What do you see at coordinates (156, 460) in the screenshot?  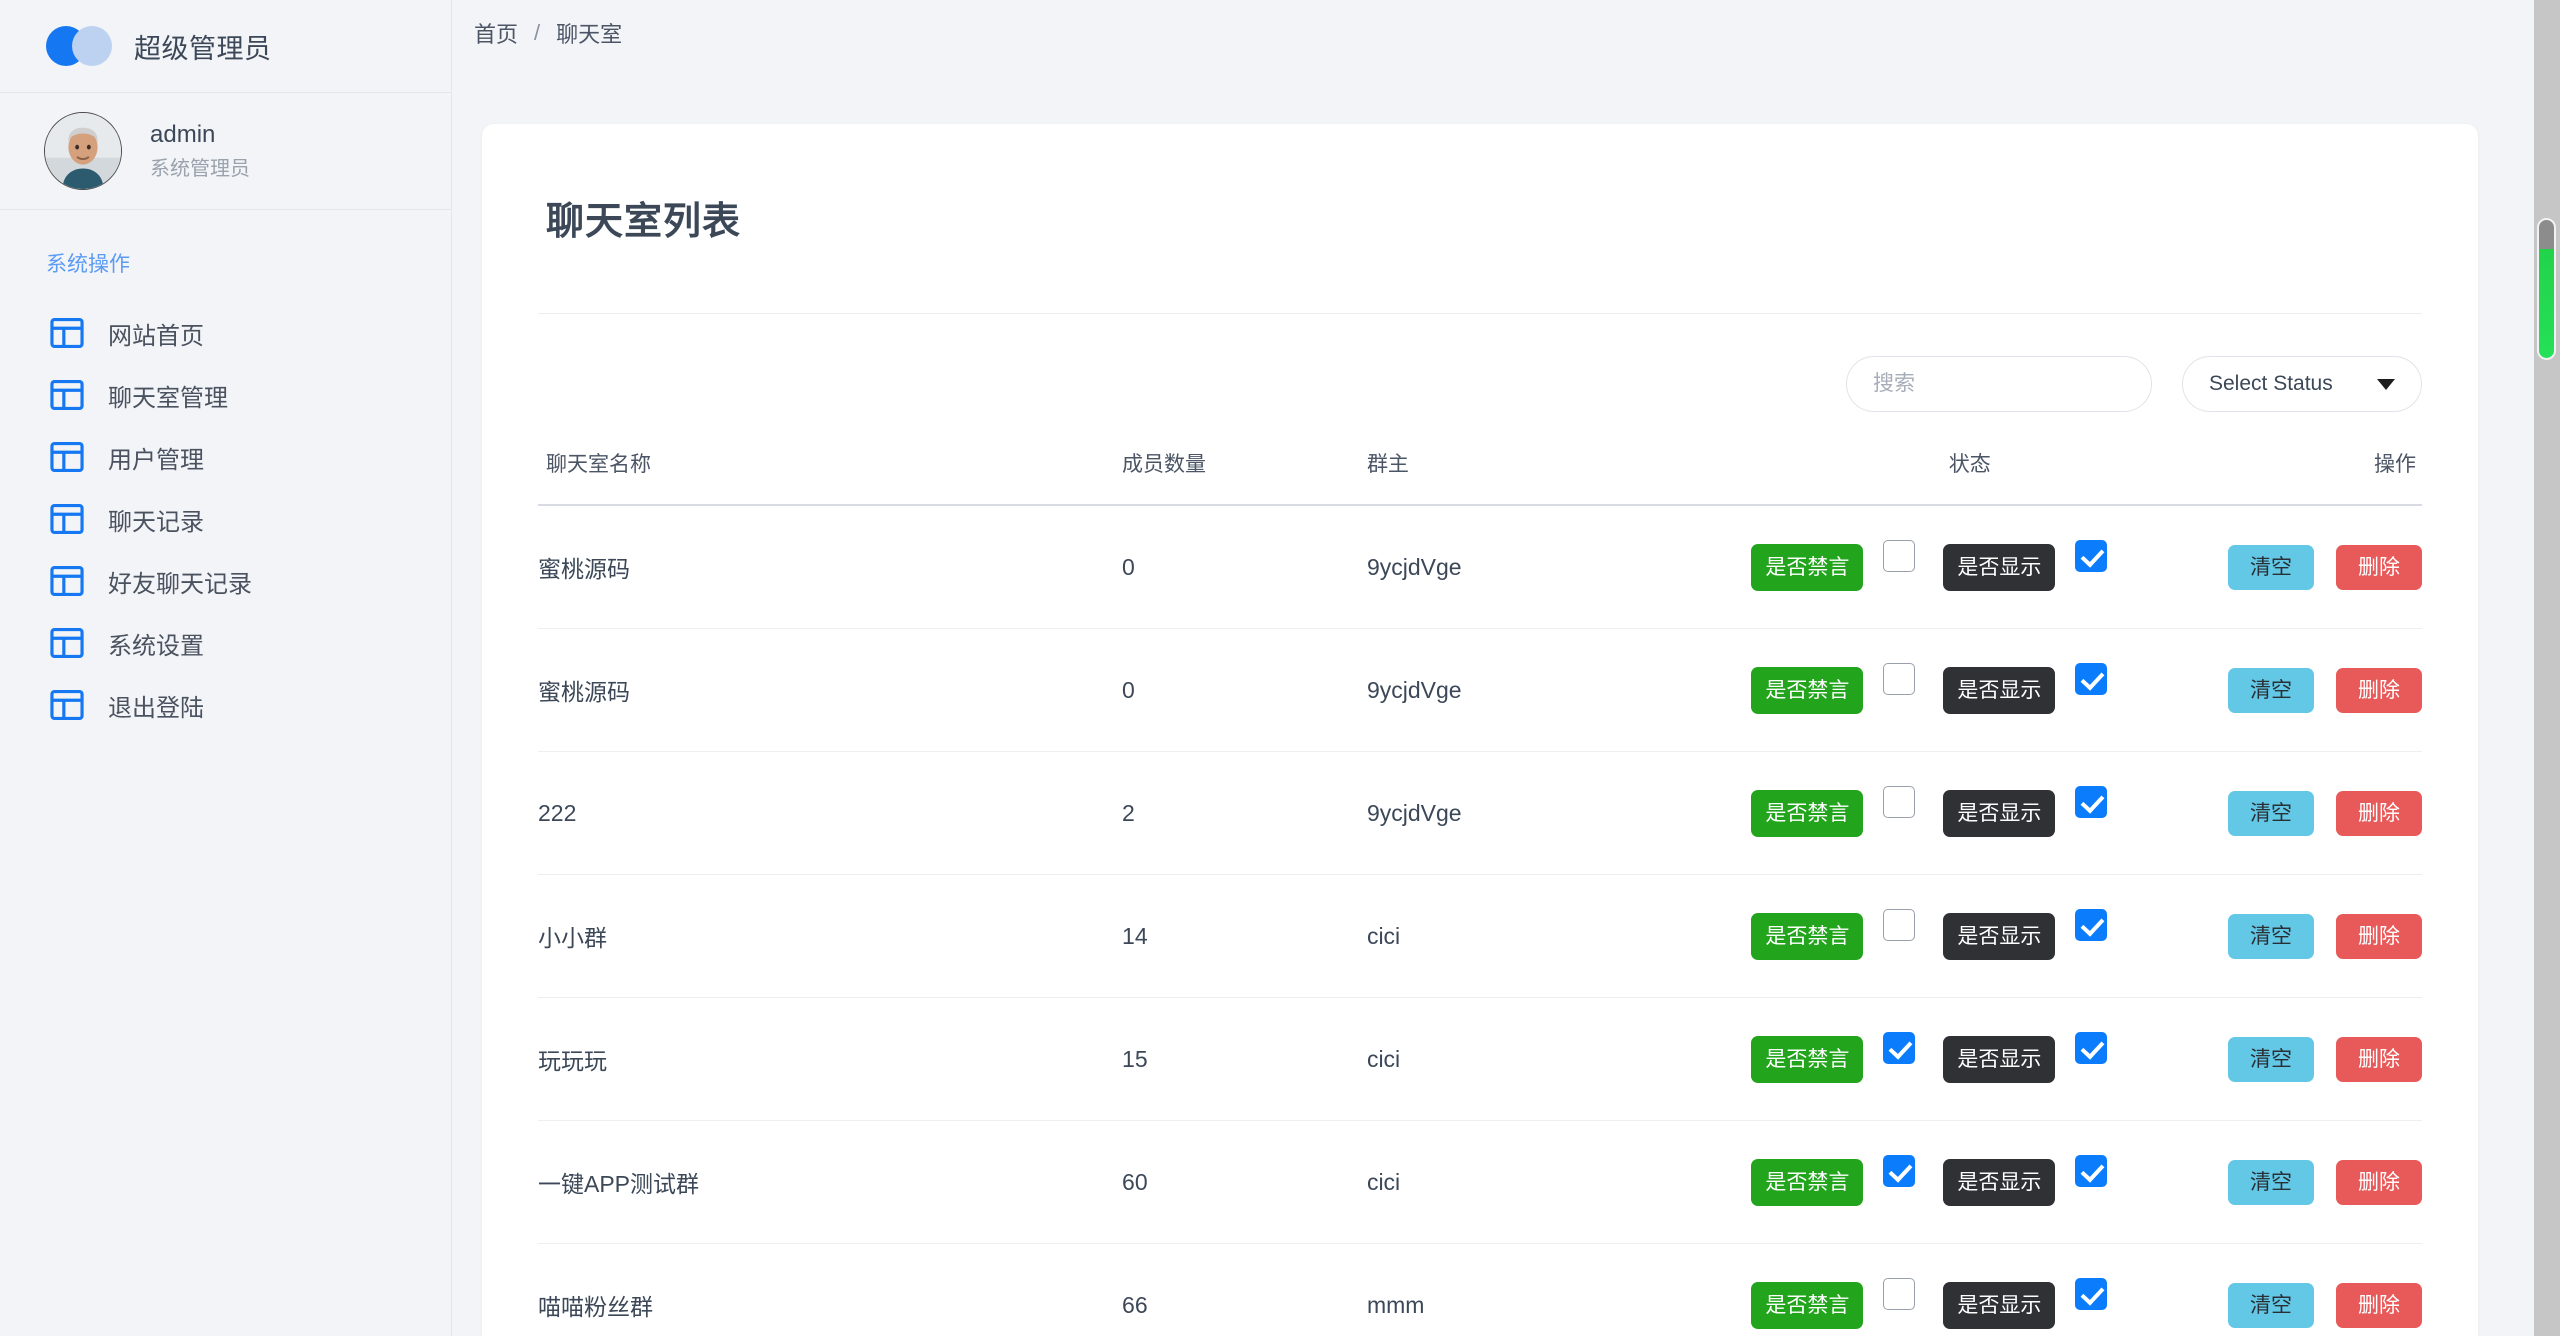 I see `sidebar-item-label: 用户管理` at bounding box center [156, 460].